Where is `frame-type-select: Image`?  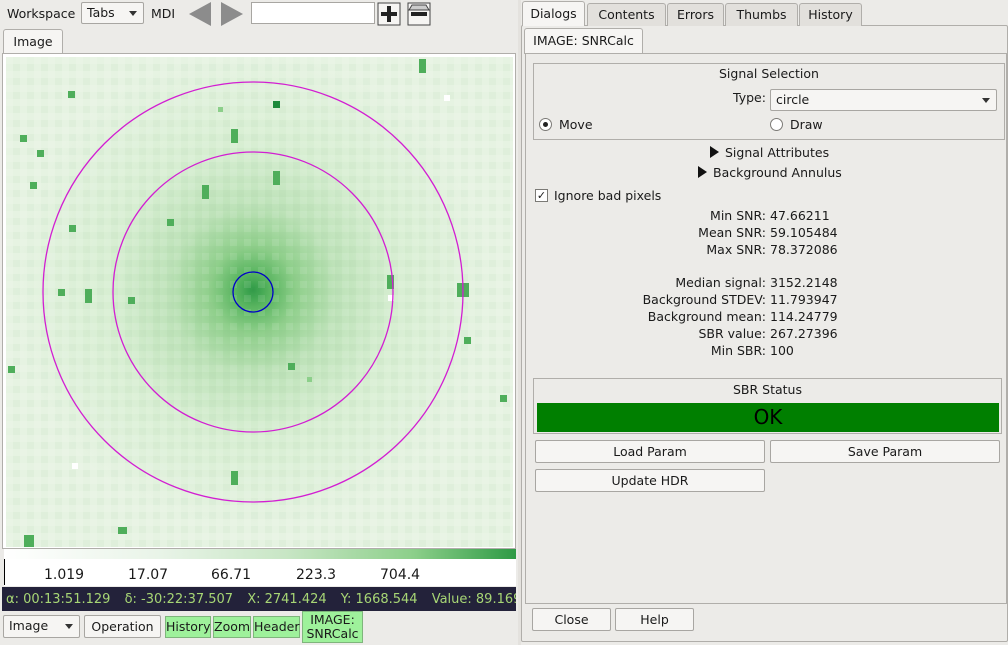 frame-type-select: Image is located at coordinates (41, 626).